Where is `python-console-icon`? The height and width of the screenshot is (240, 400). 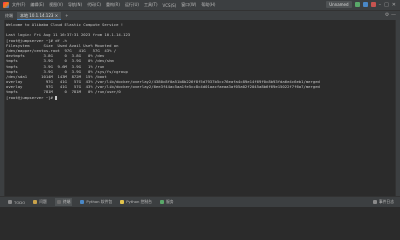
python-console-icon is located at coordinates (122, 202).